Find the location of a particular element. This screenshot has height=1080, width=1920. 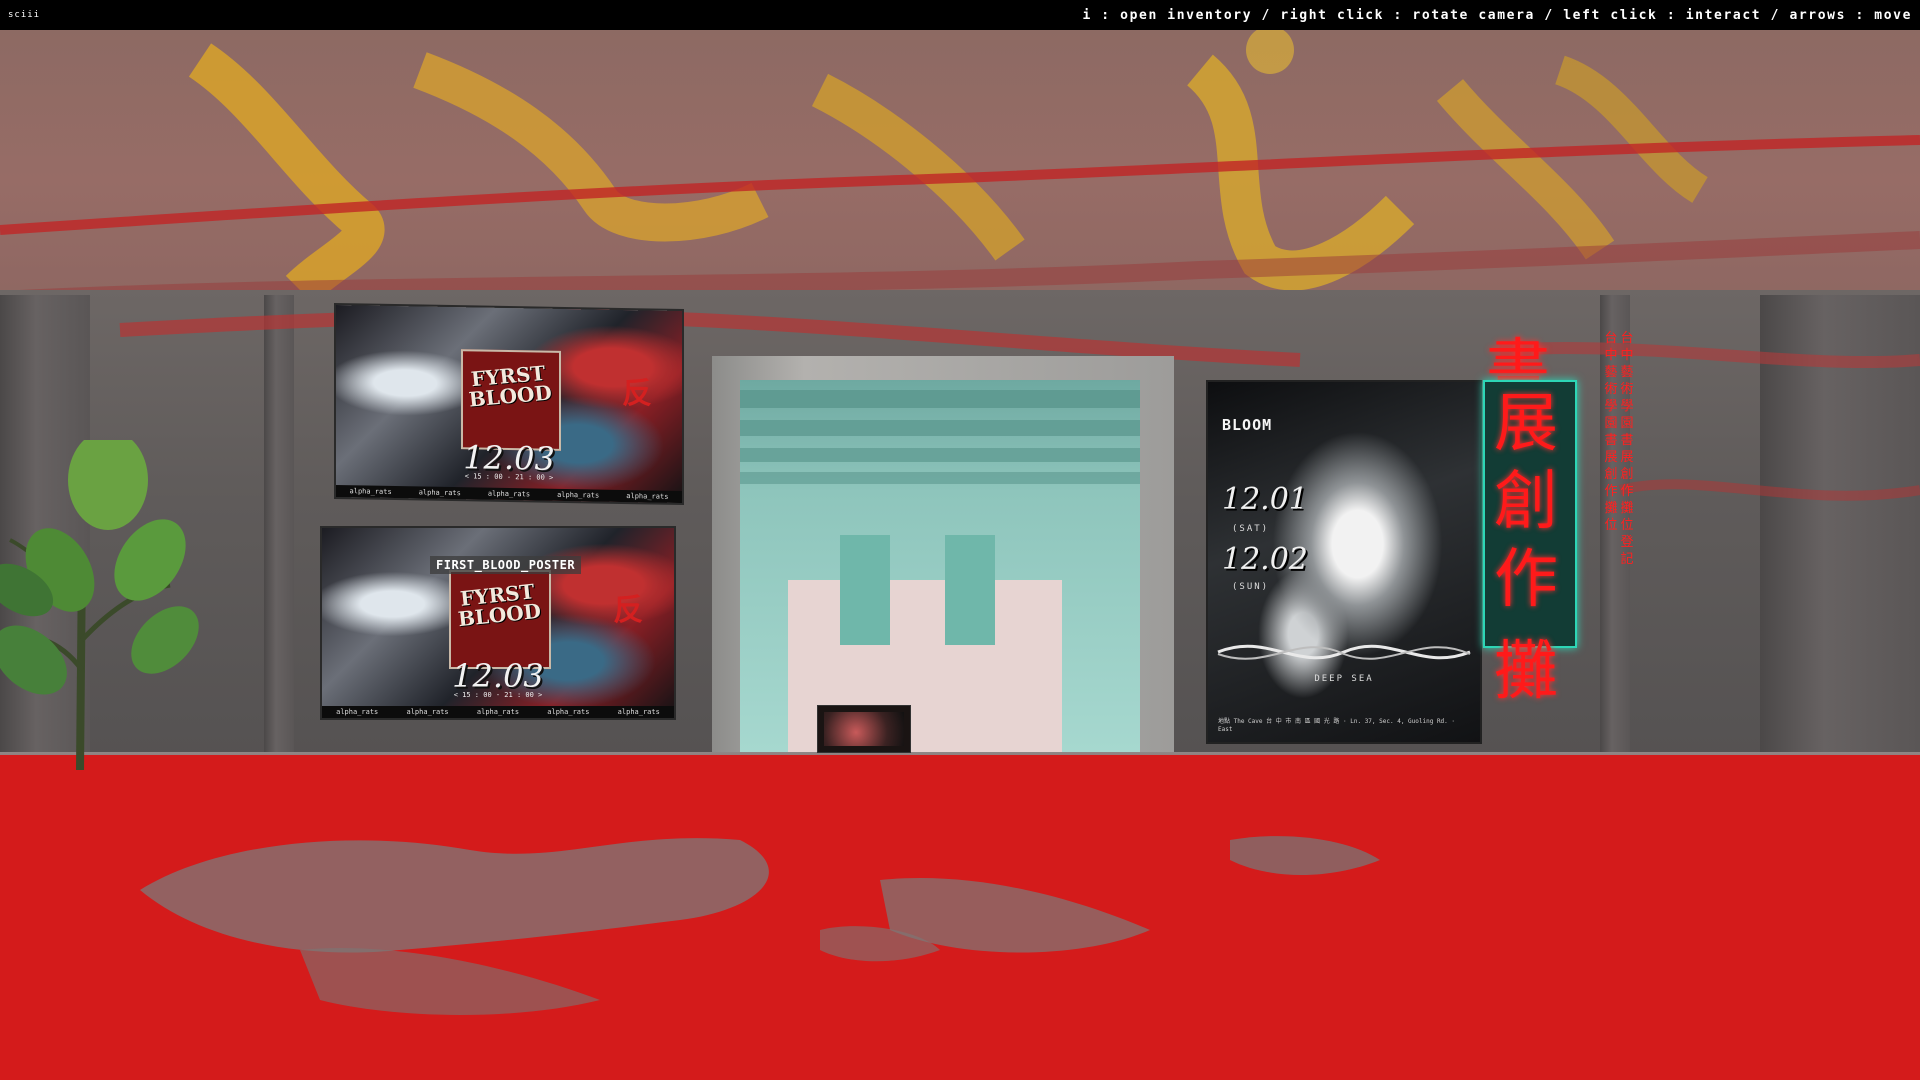

poster-date-start: 12.01 is located at coordinates (1265, 499).